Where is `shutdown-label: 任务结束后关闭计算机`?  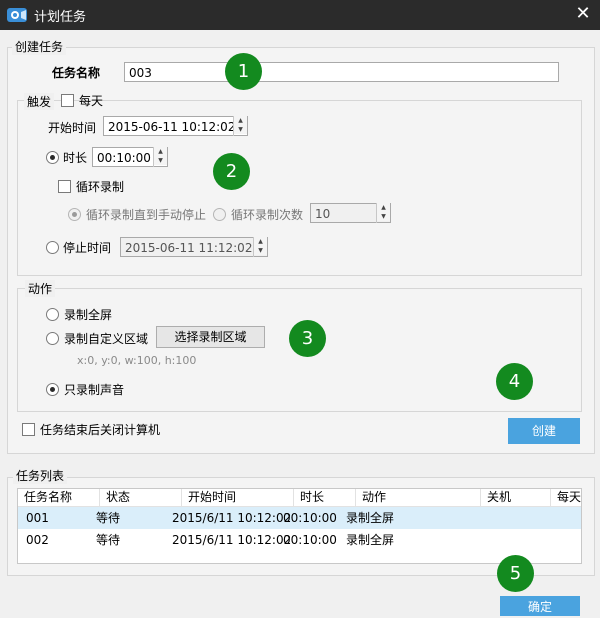 shutdown-label: 任务结束后关闭计算机 is located at coordinates (100, 430).